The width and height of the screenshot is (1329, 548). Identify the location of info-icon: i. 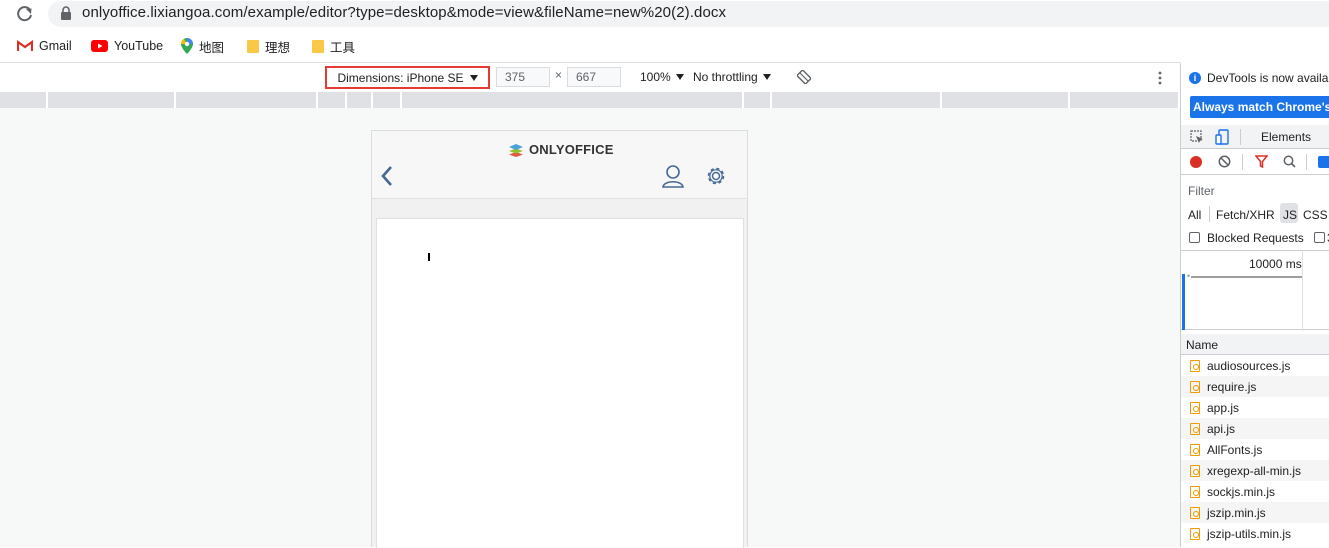
(1195, 78).